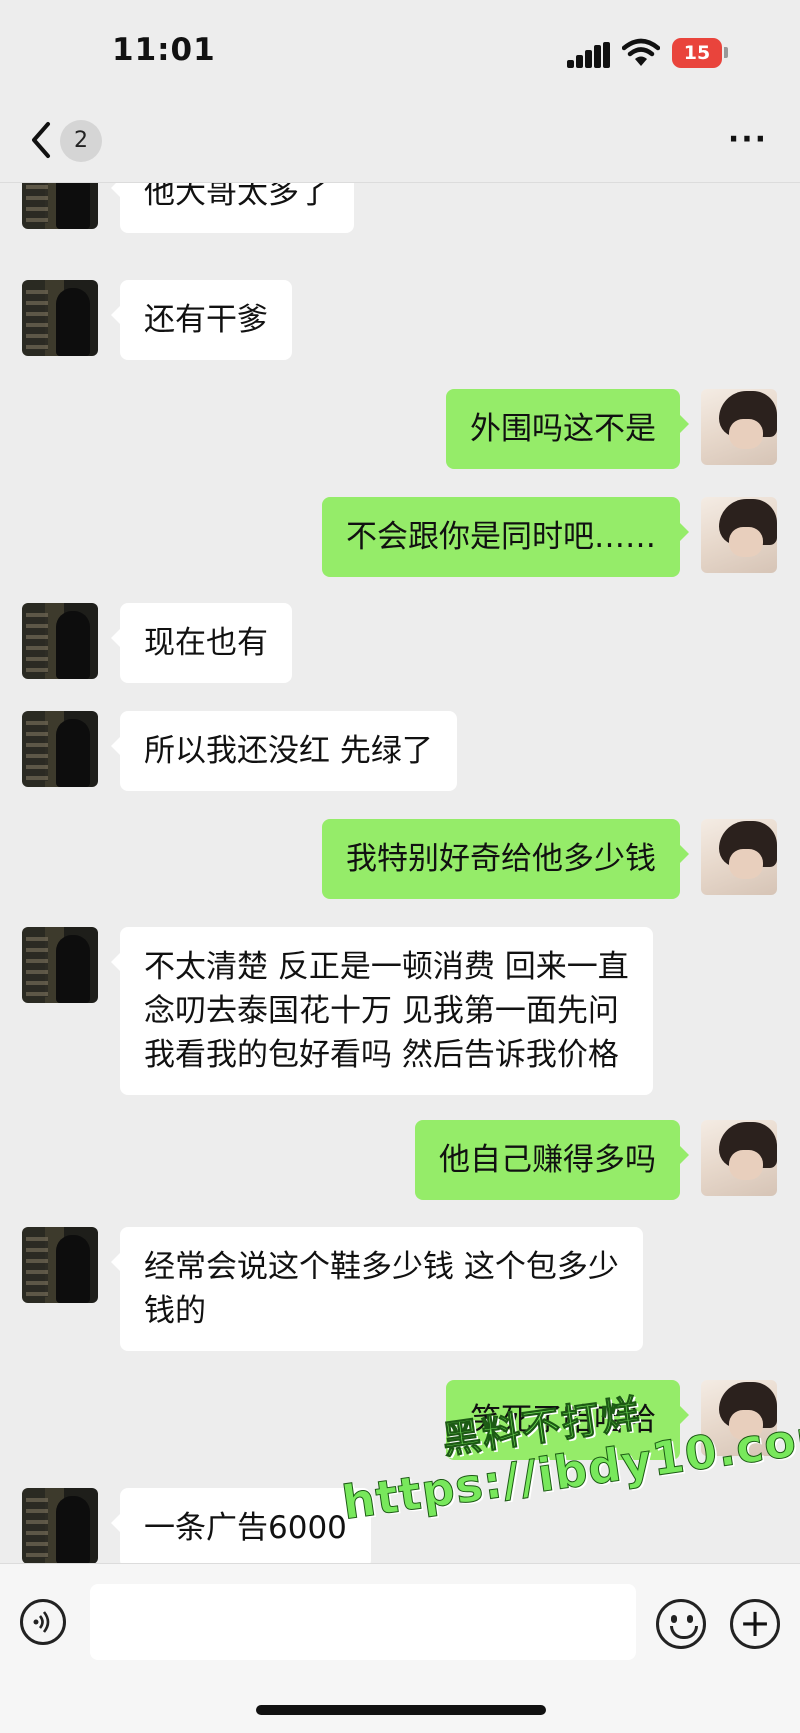  I want to click on wifi-icon, so click(641, 52).